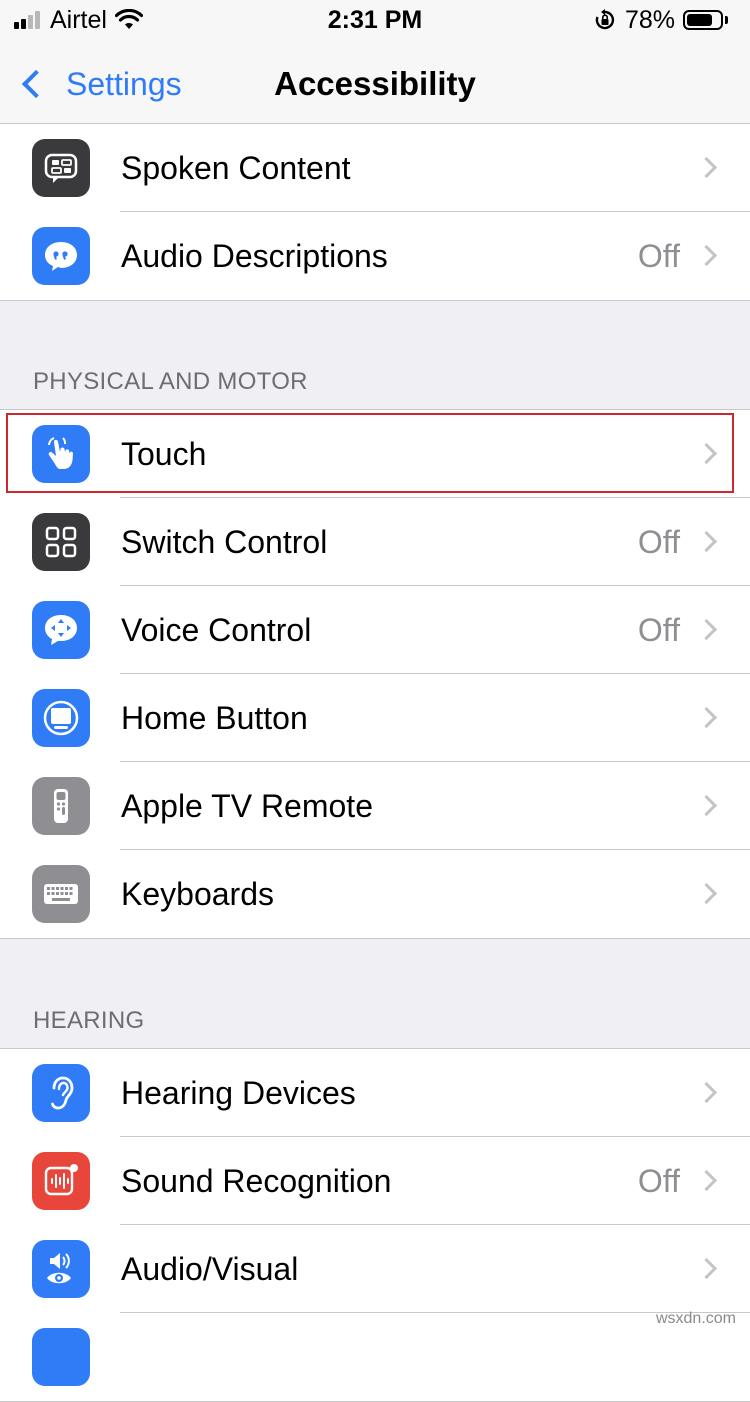 The height and width of the screenshot is (1402, 750). I want to click on row-voice-control: Voice Control Off, so click(375, 630).